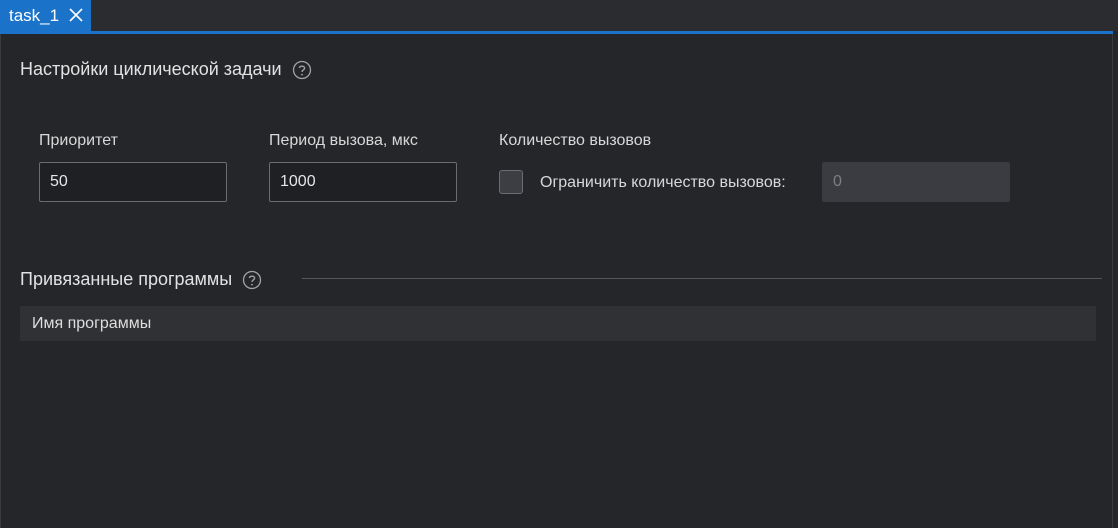 This screenshot has width=1118, height=528. Describe the element at coordinates (76, 15) in the screenshot. I see `close-icon` at that location.